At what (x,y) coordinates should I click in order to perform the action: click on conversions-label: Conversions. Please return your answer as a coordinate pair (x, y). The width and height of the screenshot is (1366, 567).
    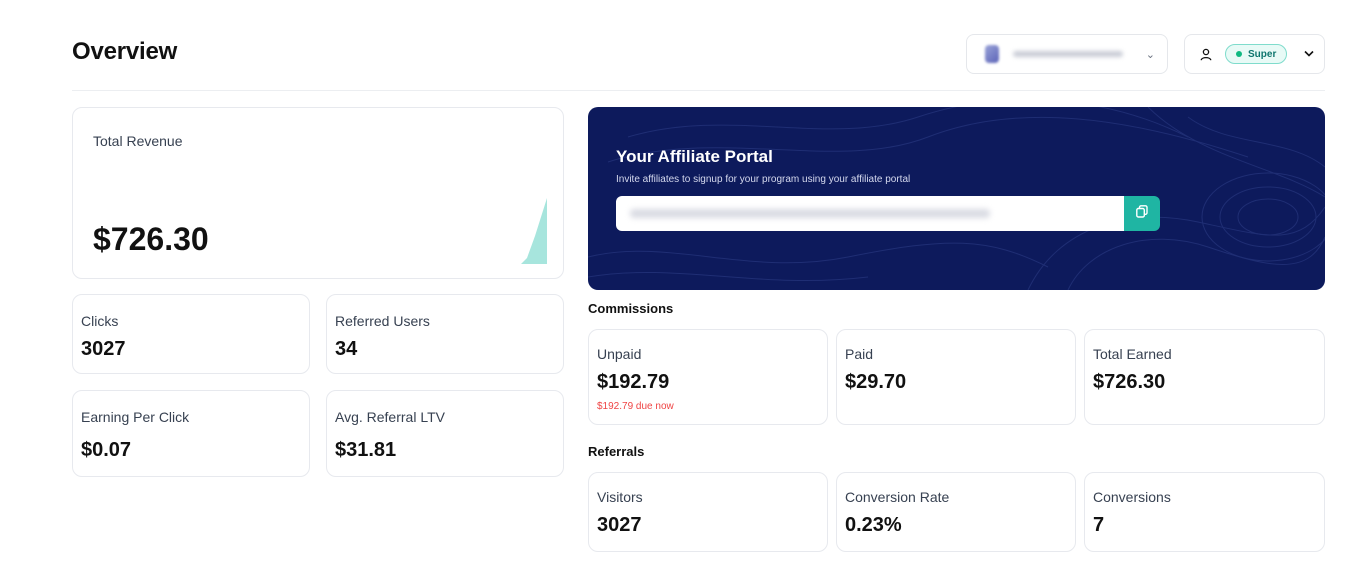
    Looking at the image, I should click on (1132, 497).